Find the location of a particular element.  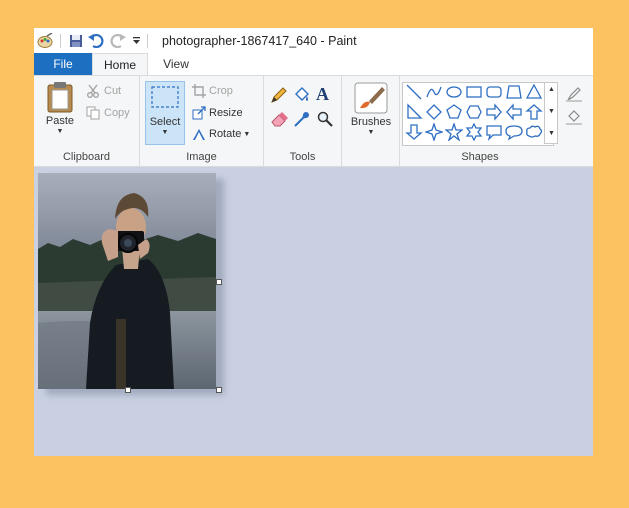

pentagon-shape-icon is located at coordinates (454, 112).